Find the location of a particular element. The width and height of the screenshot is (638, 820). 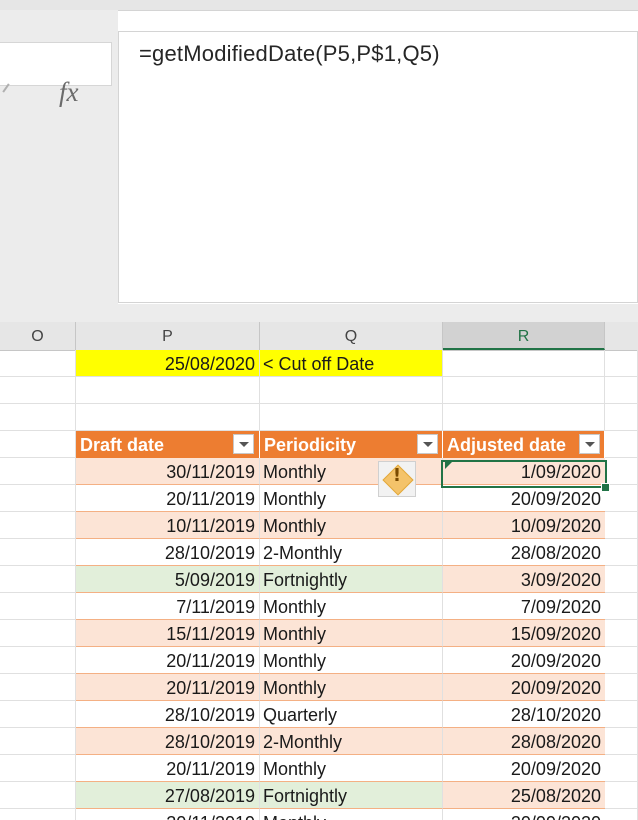

error-warning-button: ! is located at coordinates (397, 479).